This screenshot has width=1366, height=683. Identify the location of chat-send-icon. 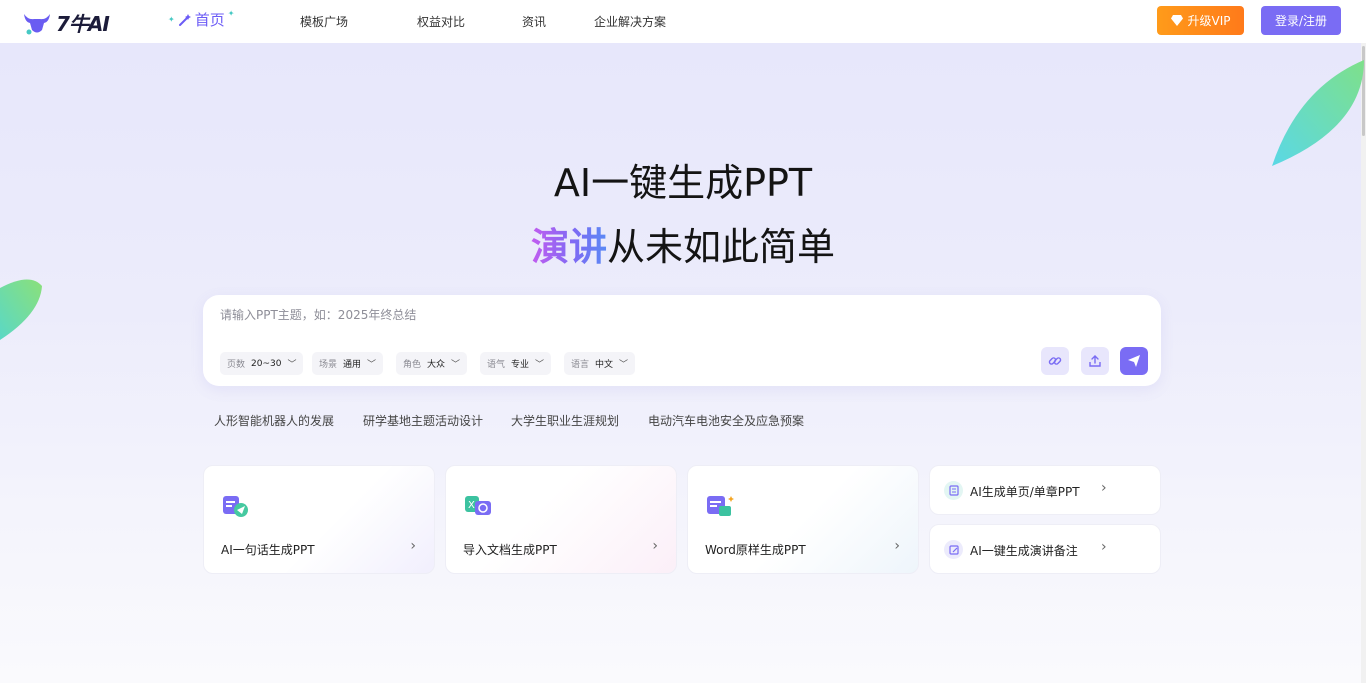
(235, 506).